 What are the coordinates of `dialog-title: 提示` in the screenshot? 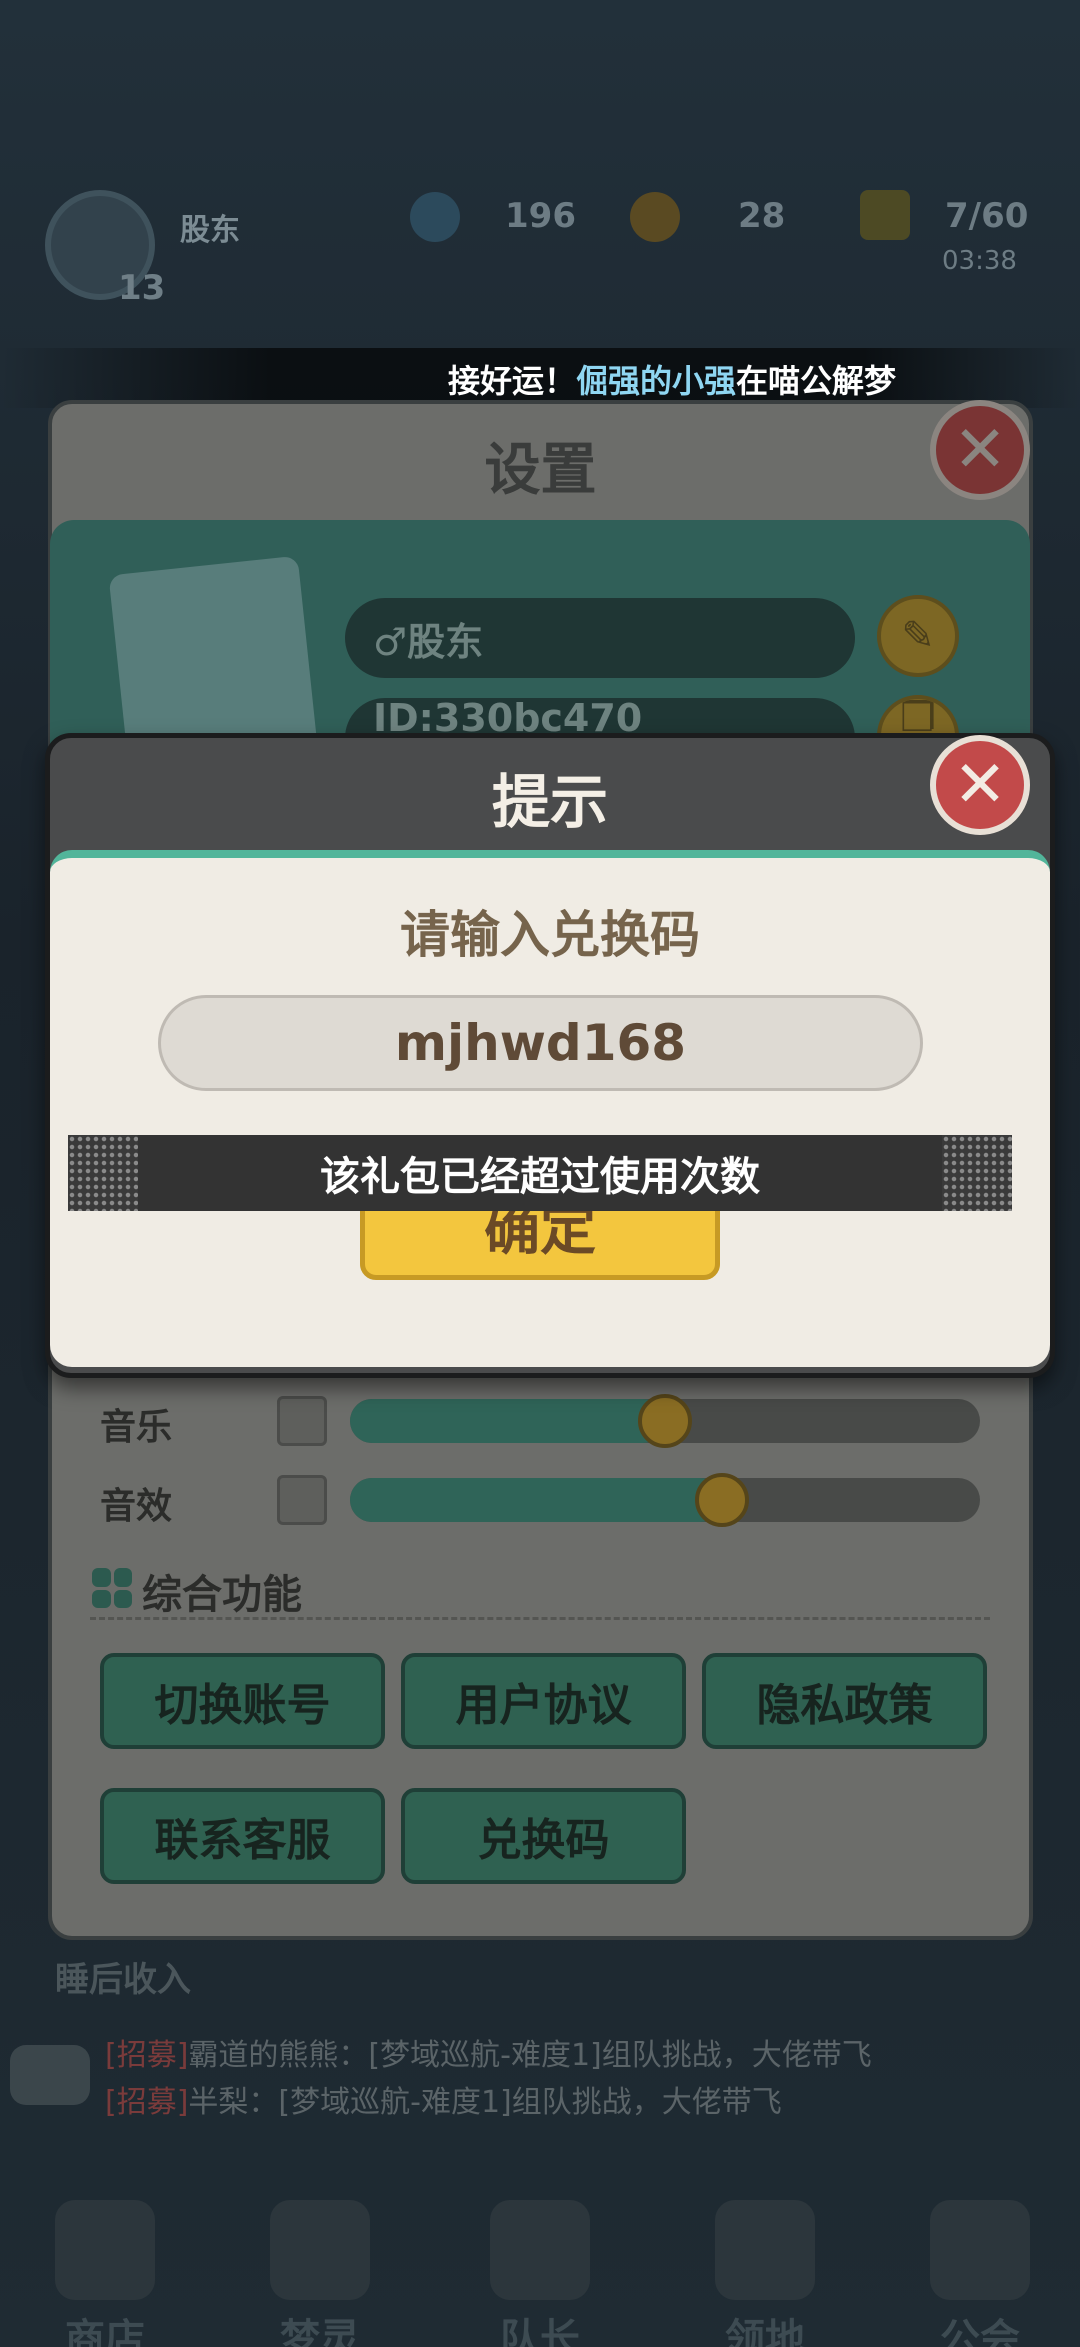 It's located at (549, 802).